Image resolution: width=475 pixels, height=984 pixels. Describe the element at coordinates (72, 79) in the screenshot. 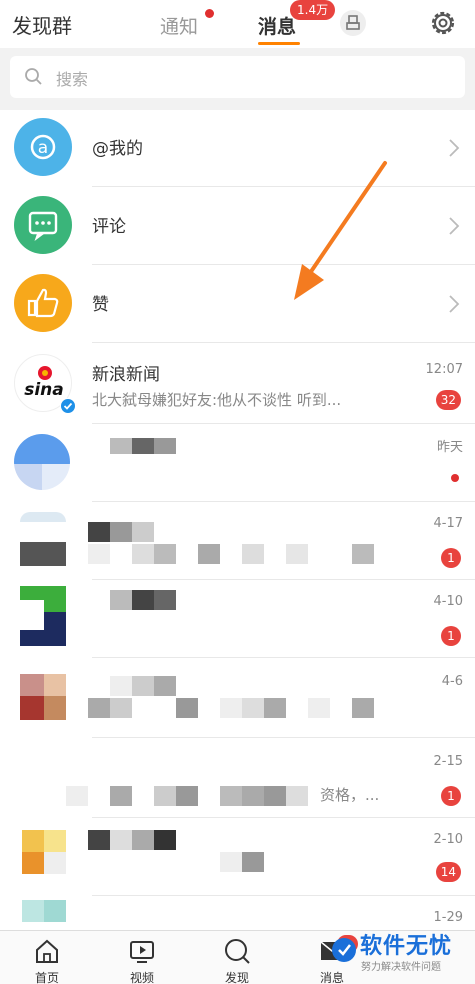

I see `search-placeholder: 搜索` at that location.